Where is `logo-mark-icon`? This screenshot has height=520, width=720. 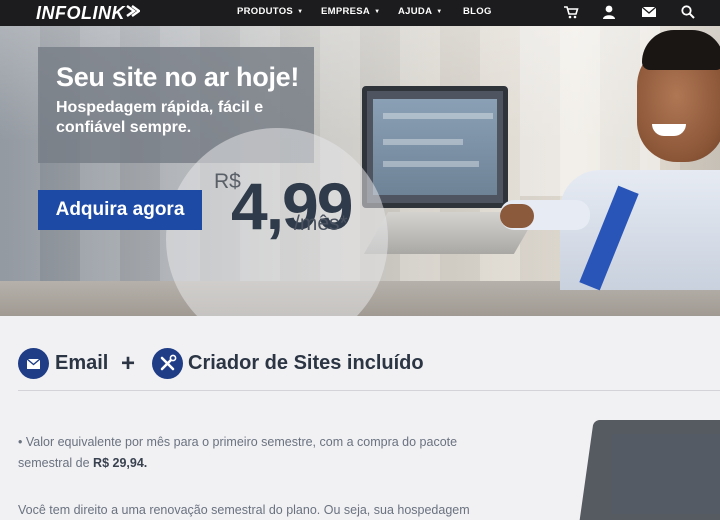 logo-mark-icon is located at coordinates (133, 11).